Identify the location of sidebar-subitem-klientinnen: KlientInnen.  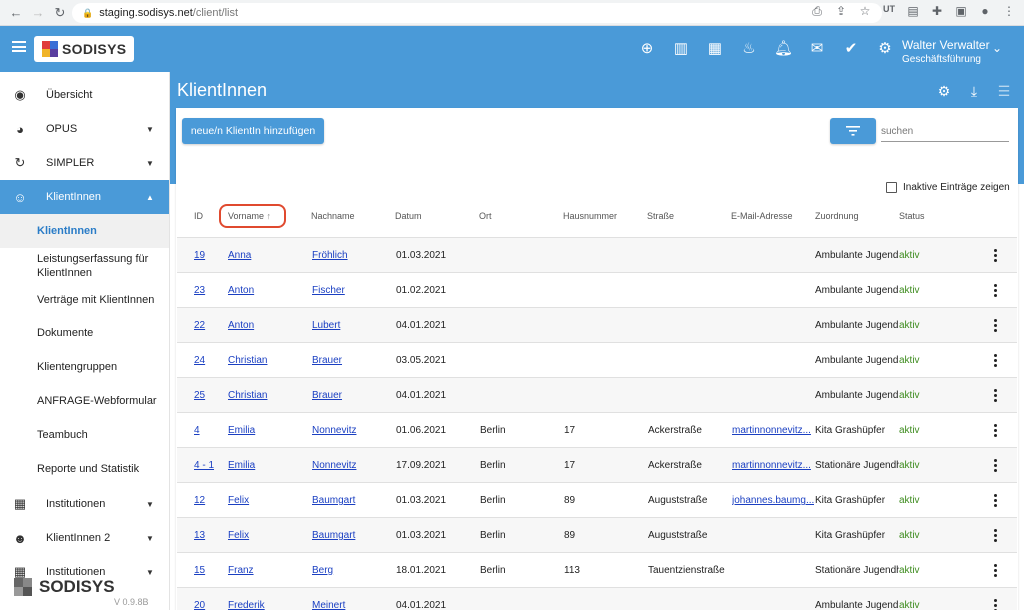
(84, 231).